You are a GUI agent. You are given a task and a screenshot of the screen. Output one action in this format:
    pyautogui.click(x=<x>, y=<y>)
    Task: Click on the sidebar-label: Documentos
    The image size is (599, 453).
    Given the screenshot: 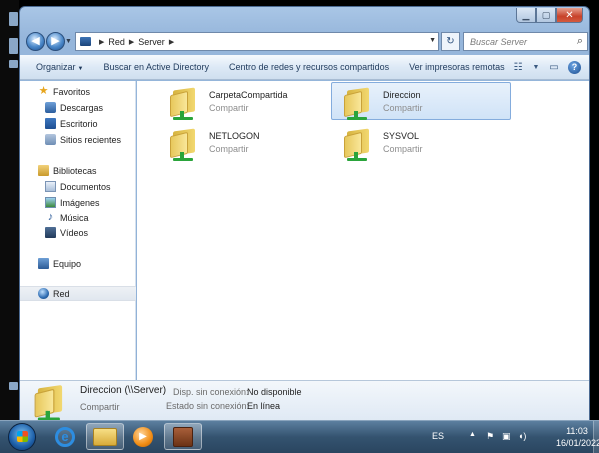 What is the action you would take?
    pyautogui.click(x=85, y=186)
    